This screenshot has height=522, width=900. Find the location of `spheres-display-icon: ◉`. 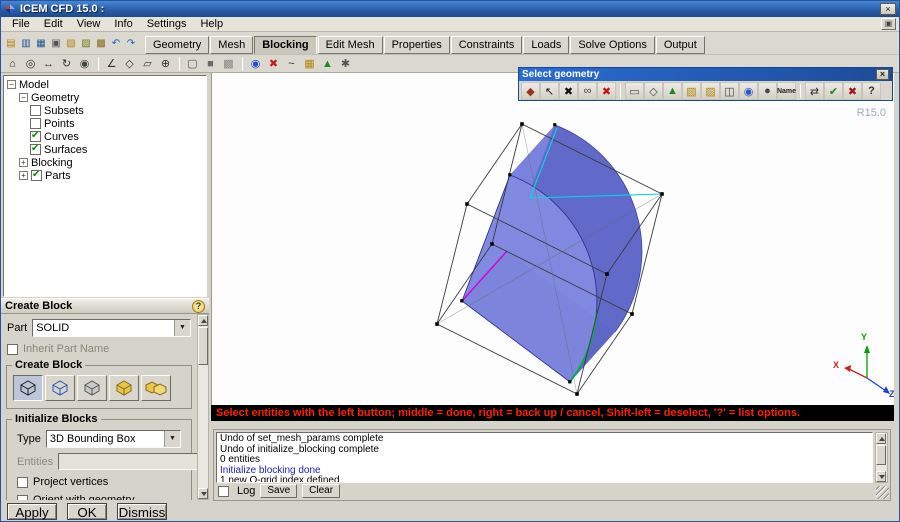

spheres-display-icon: ◉ is located at coordinates (255, 64).